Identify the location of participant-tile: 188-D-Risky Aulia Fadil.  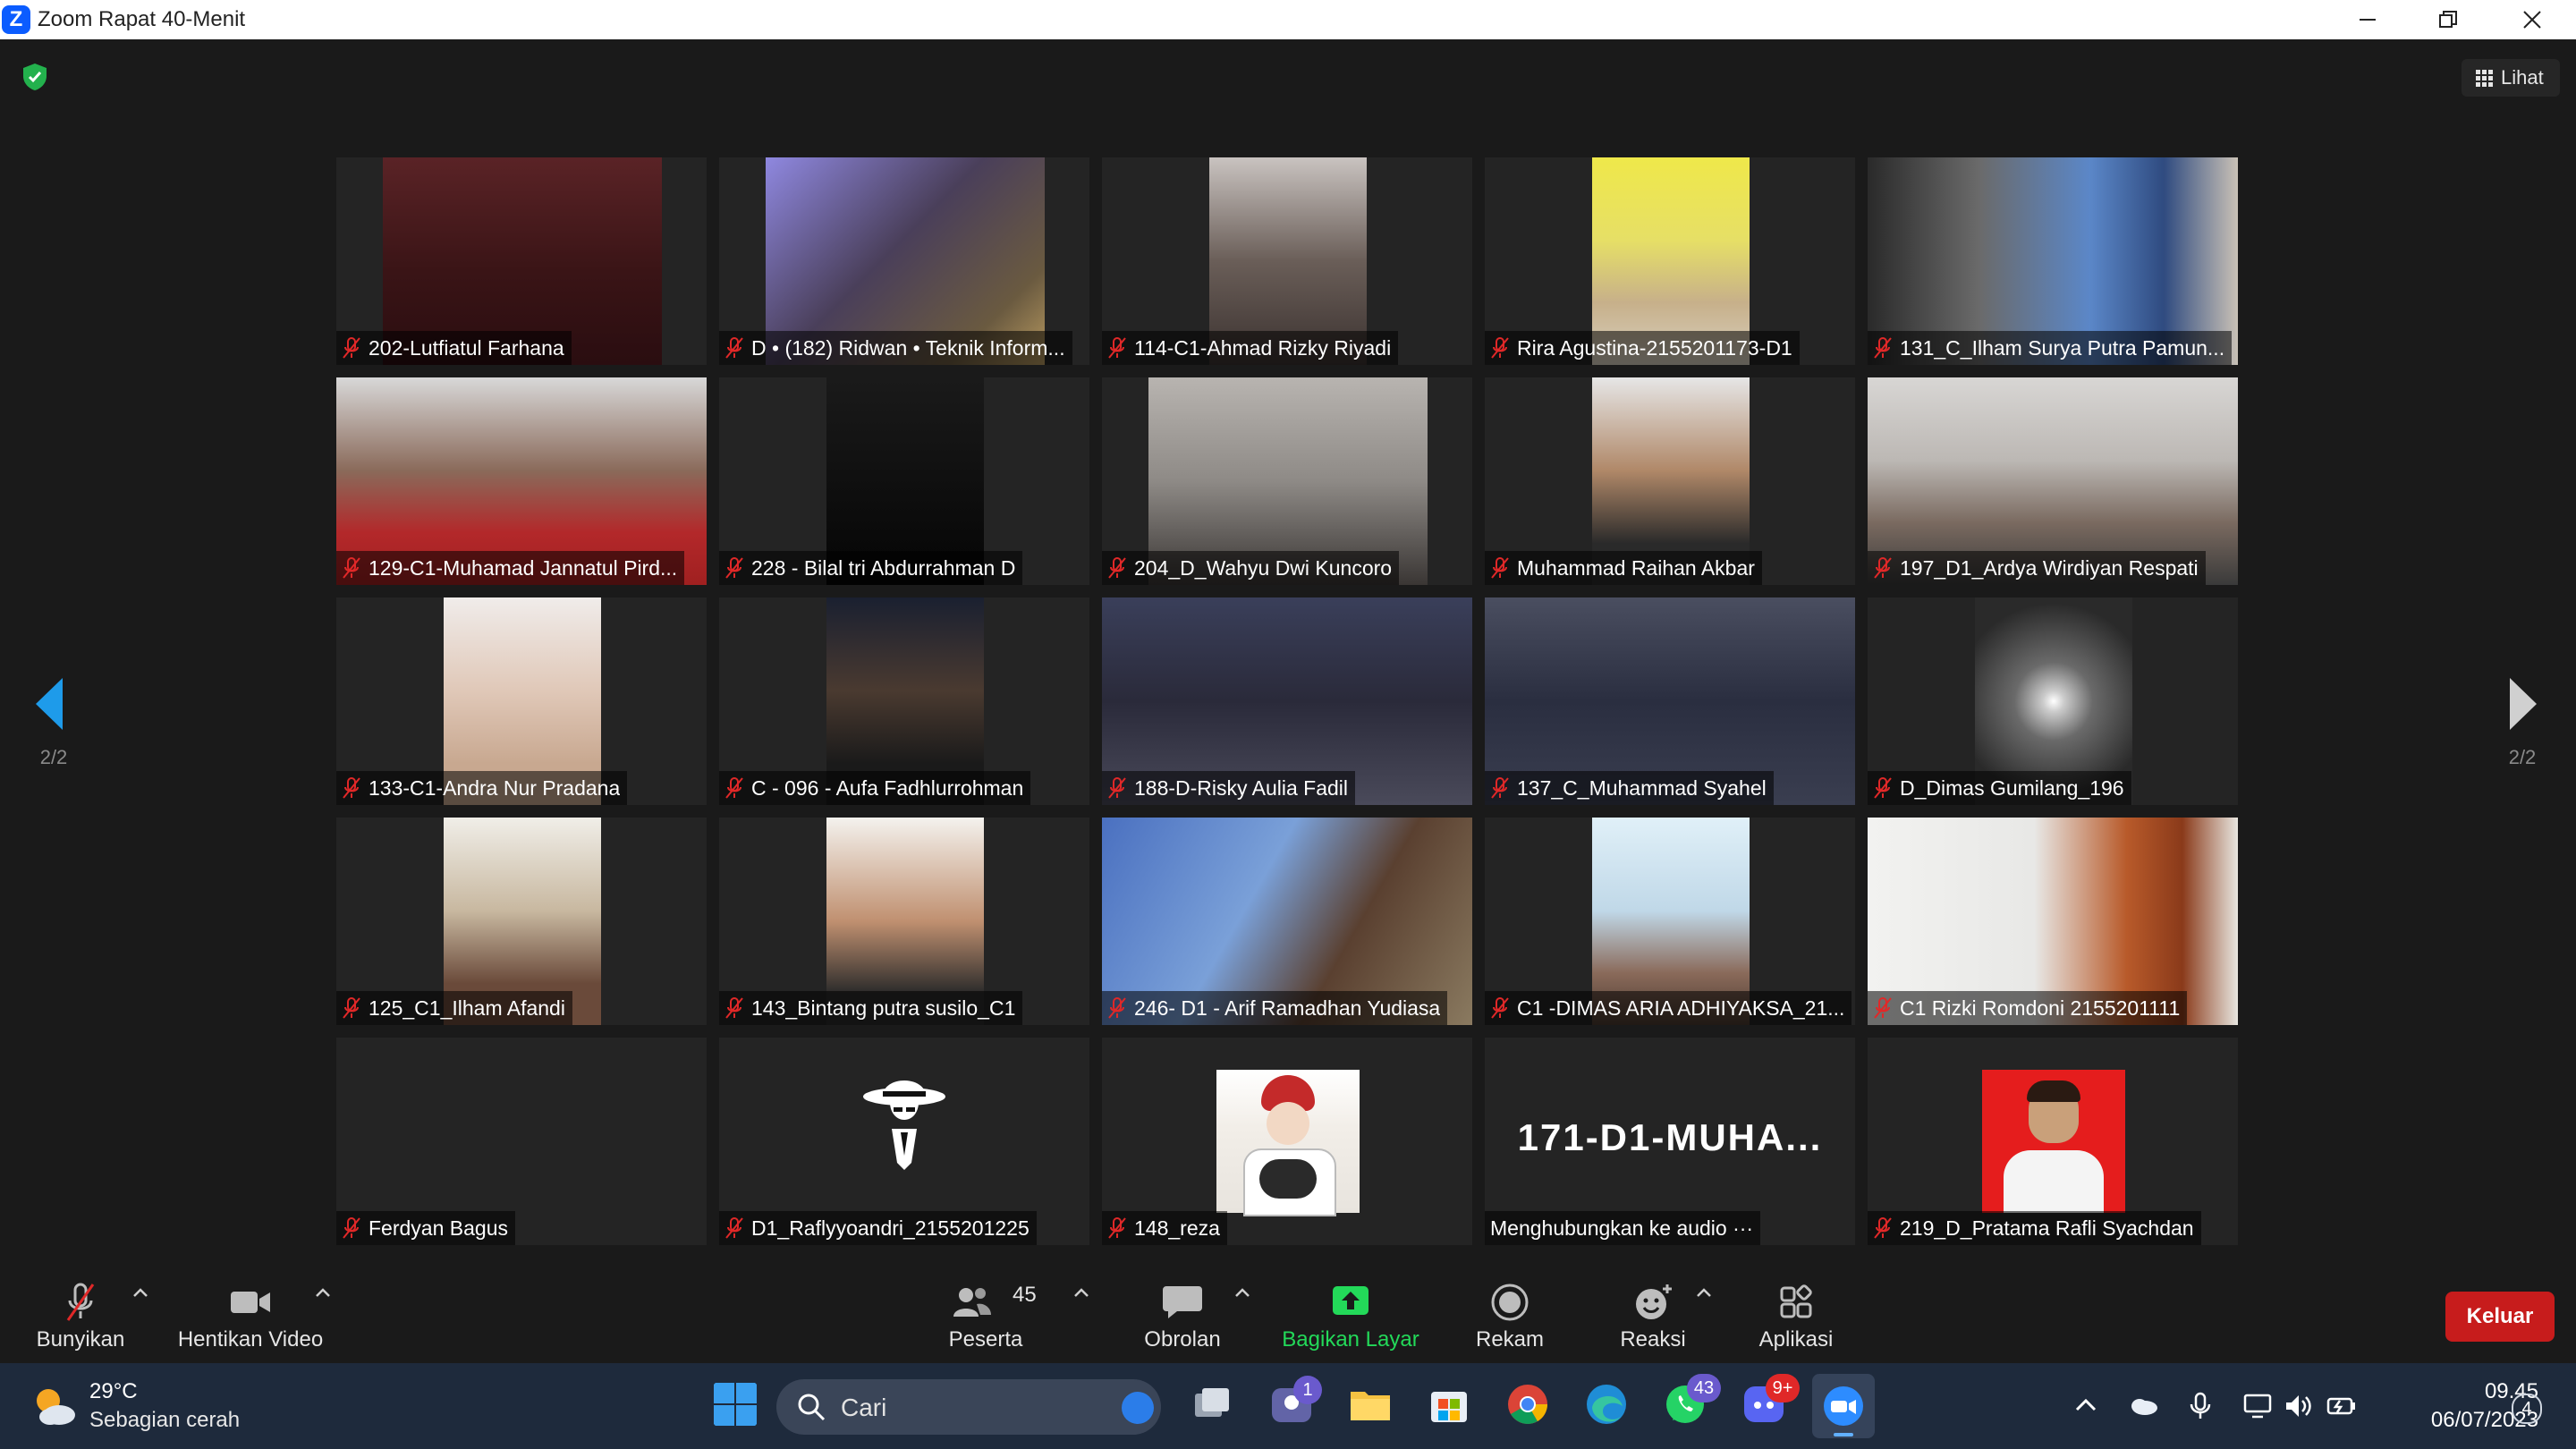
(1287, 701).